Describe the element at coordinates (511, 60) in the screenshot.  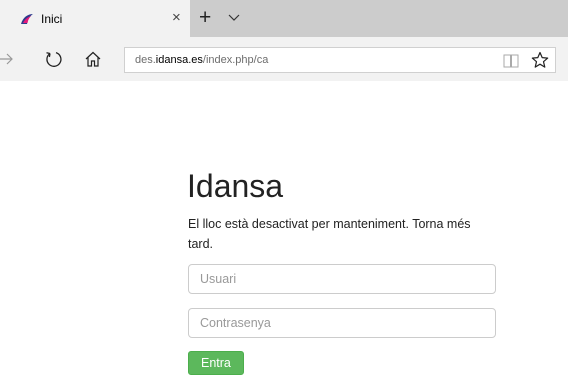
I see `book-icon` at that location.